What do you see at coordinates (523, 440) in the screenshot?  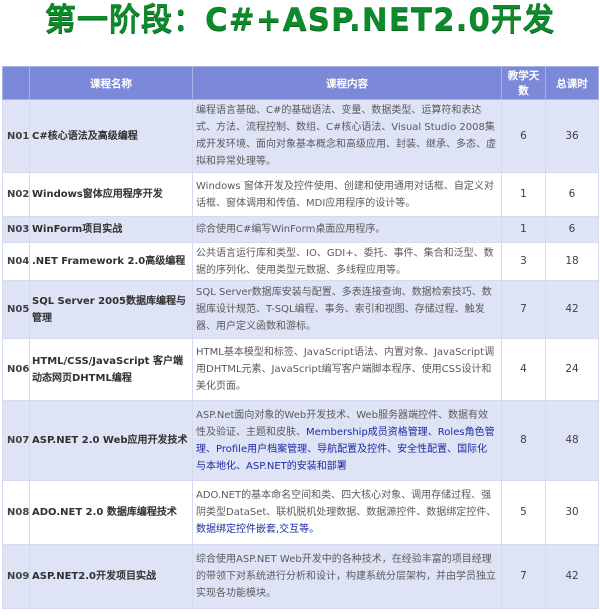 I see `row-days: 8` at bounding box center [523, 440].